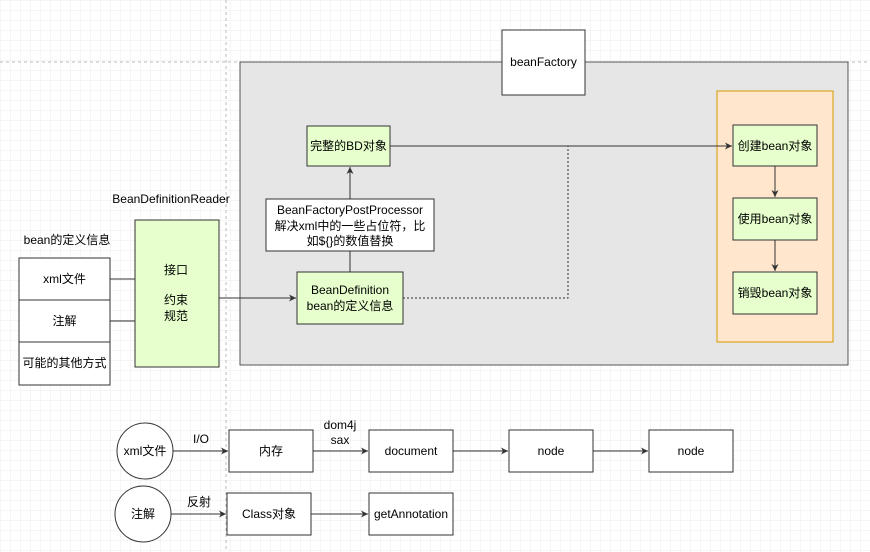  I want to click on source-row-other: 可能的其他方式, so click(64, 363).